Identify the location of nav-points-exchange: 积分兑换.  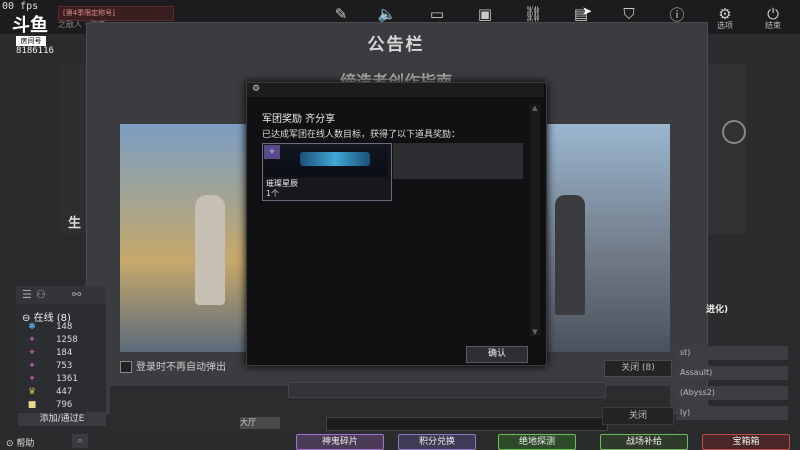
(437, 442).